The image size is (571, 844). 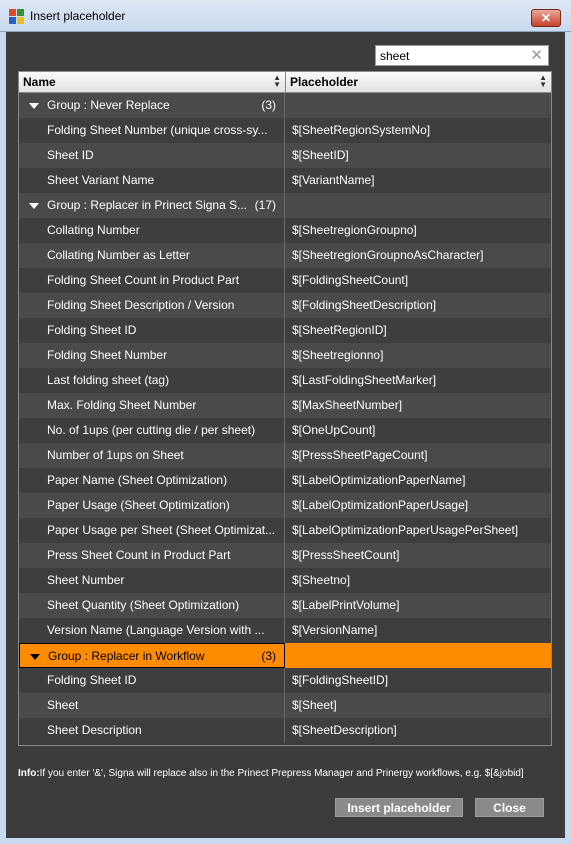 I want to click on placeholder-cell: $[LabelOptimizationPaperUsagePerSheet], so click(x=405, y=530).